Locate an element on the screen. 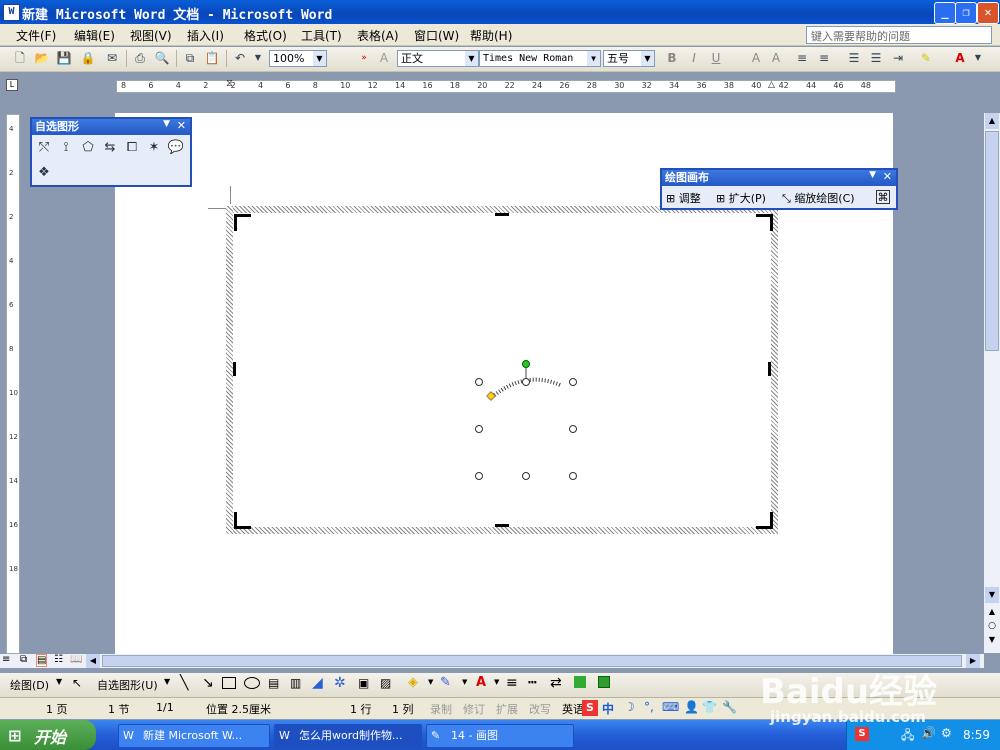 The height and width of the screenshot is (750, 1000). oval-icon is located at coordinates (252, 683).